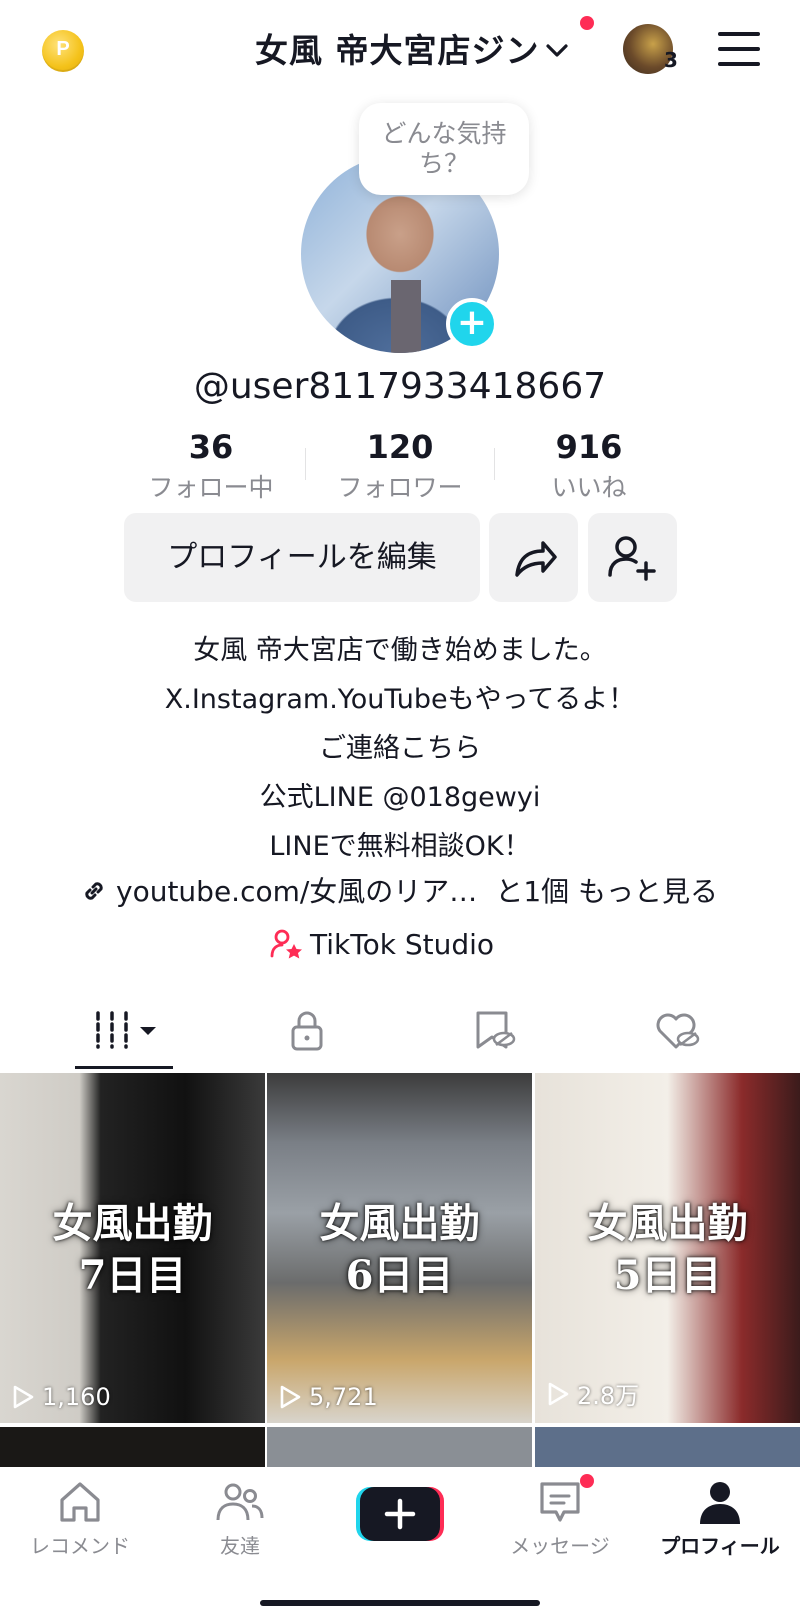  I want to click on view-count: 2.8万, so click(608, 1396).